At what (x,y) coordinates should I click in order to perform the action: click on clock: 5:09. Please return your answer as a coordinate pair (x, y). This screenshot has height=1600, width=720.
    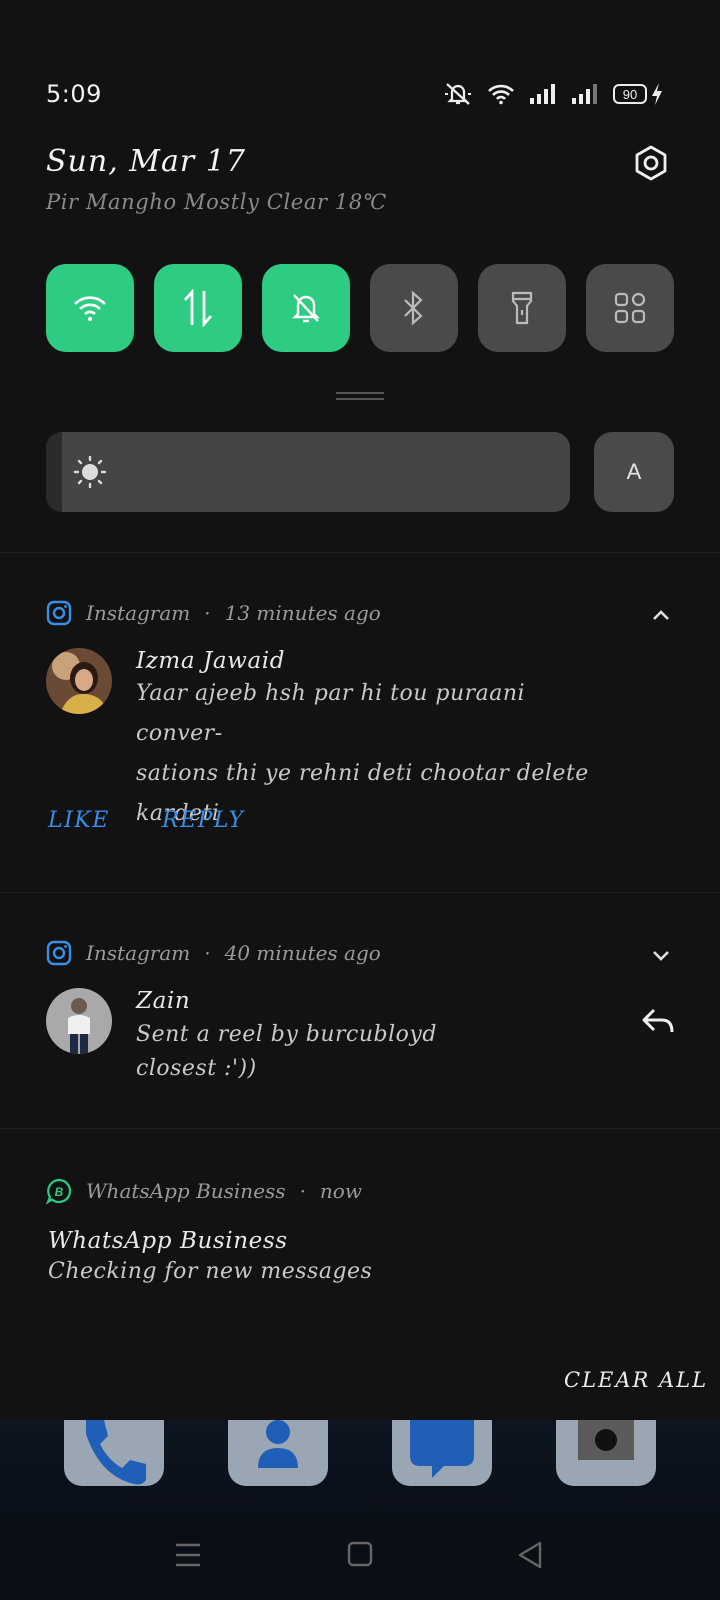
    Looking at the image, I should click on (74, 94).